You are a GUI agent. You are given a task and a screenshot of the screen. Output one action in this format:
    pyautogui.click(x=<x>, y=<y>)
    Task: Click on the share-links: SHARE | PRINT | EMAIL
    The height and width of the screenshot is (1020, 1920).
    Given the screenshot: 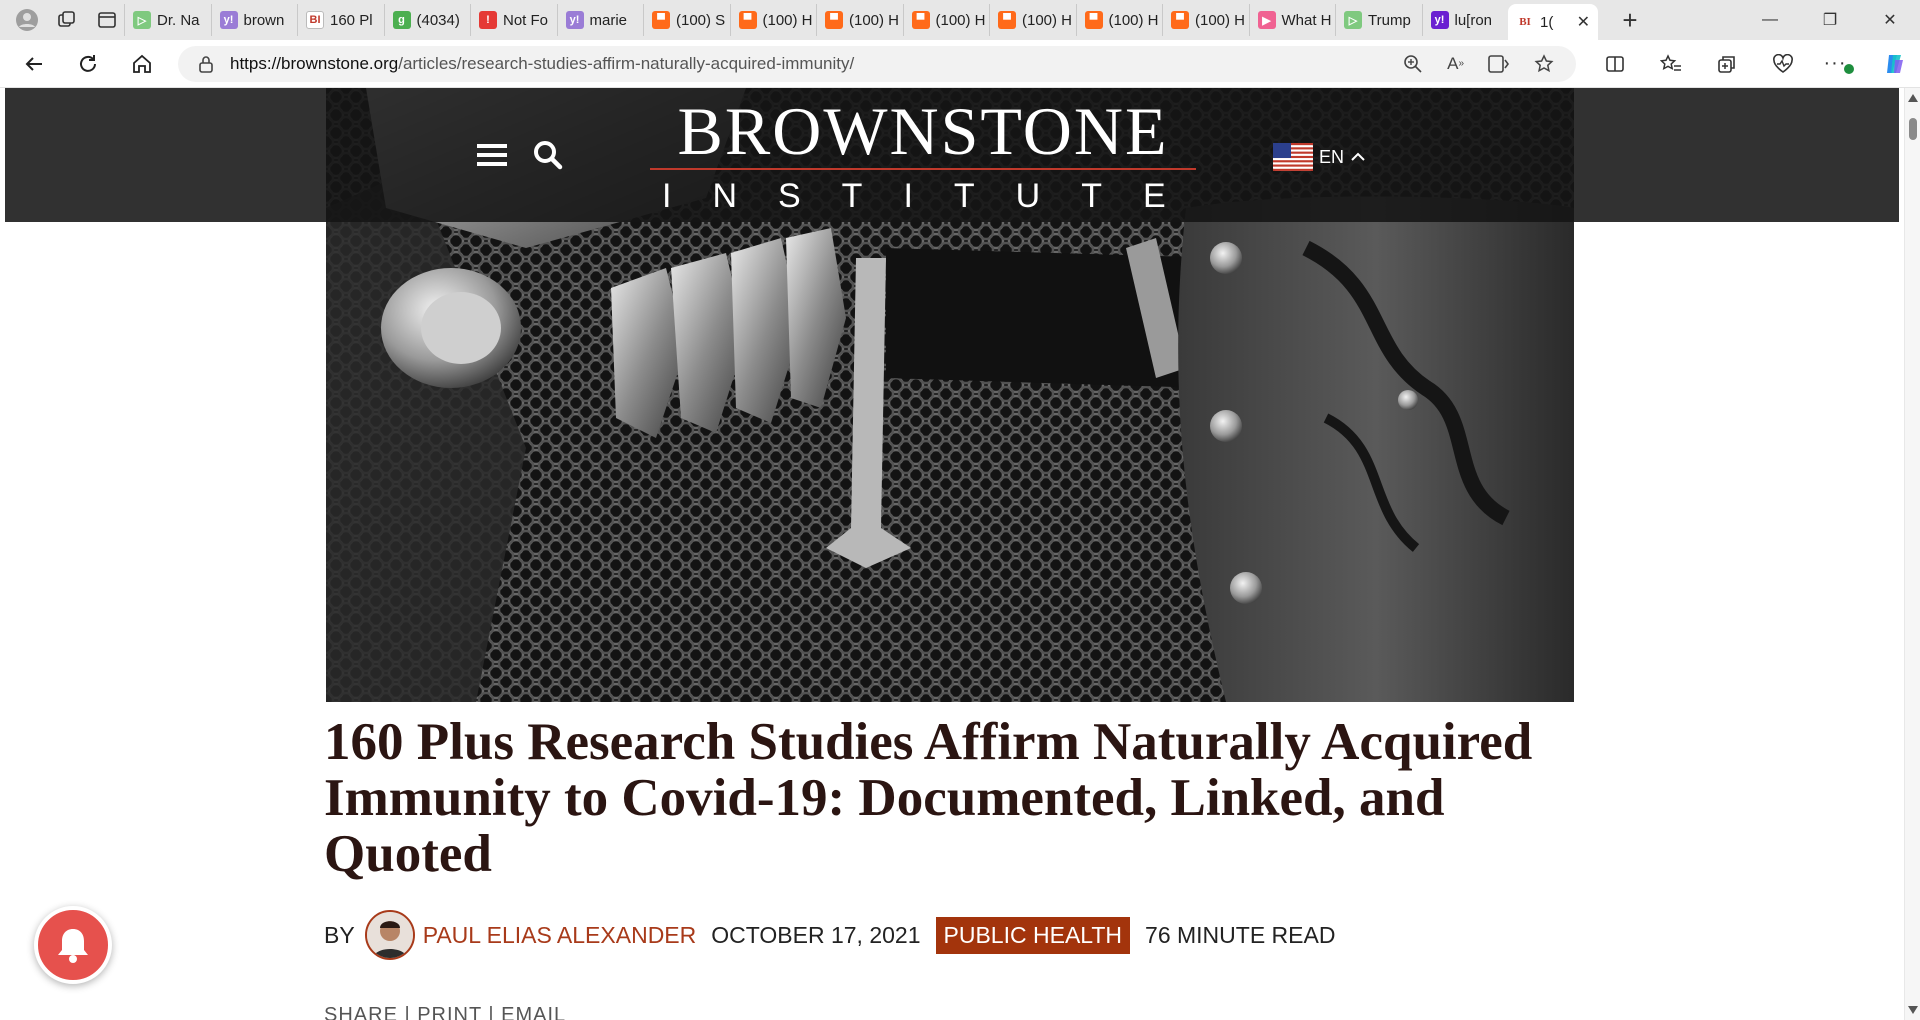 What is the action you would take?
    pyautogui.click(x=445, y=1012)
    